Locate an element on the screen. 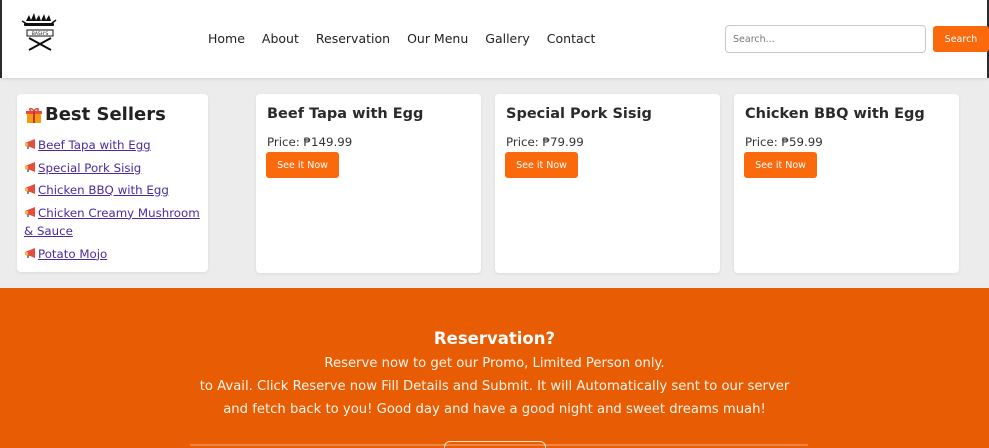 The image size is (989, 448). reservation-title: Reservation? is located at coordinates (494, 338).